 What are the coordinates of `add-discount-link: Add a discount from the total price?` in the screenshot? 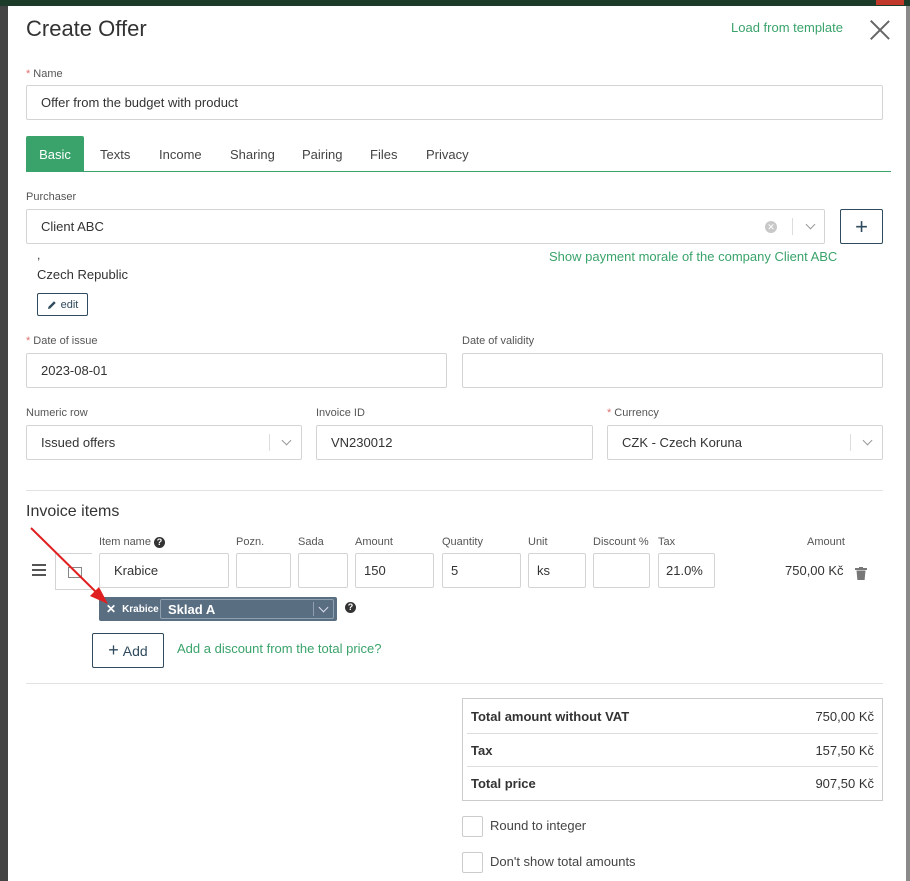 It's located at (279, 648).